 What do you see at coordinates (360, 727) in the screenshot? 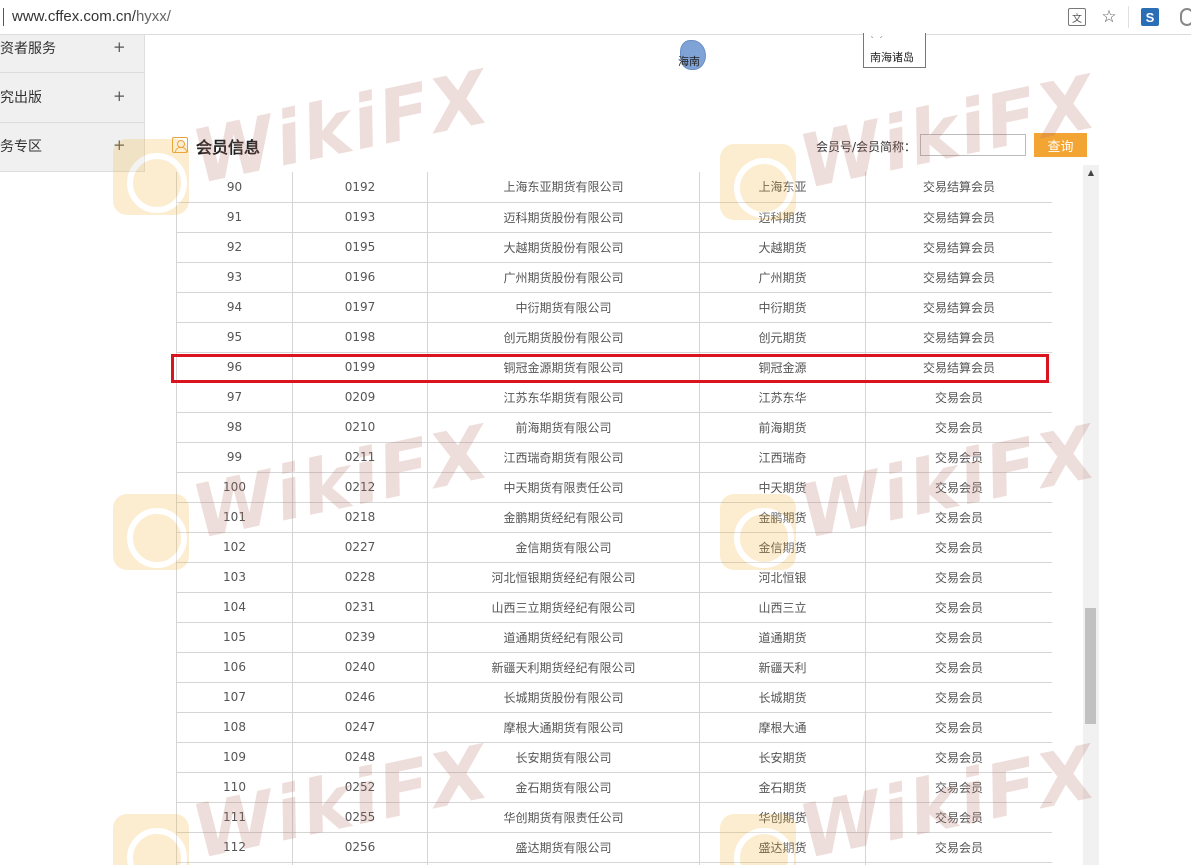
I see `member-code-cell: 0247` at bounding box center [360, 727].